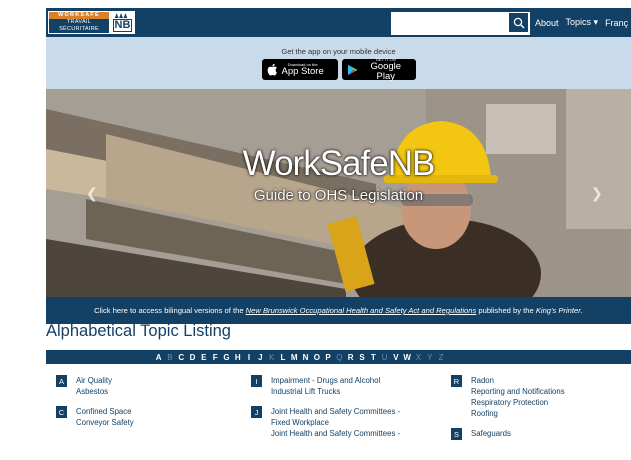  What do you see at coordinates (170, 357) in the screenshot?
I see `alpha-letter-b: B` at bounding box center [170, 357].